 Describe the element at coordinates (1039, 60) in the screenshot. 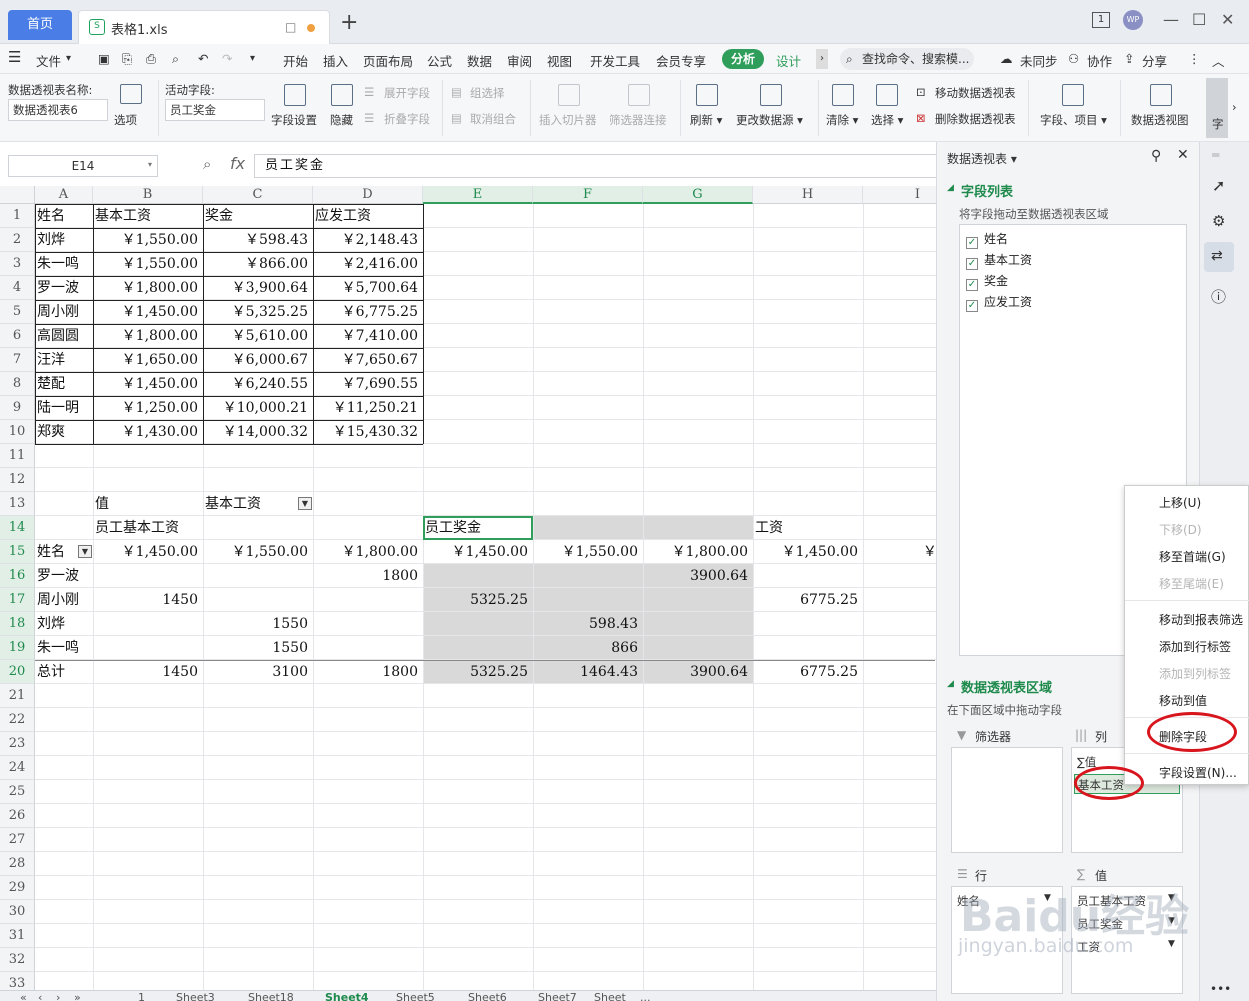

I see `sync-status: 未同步` at that location.